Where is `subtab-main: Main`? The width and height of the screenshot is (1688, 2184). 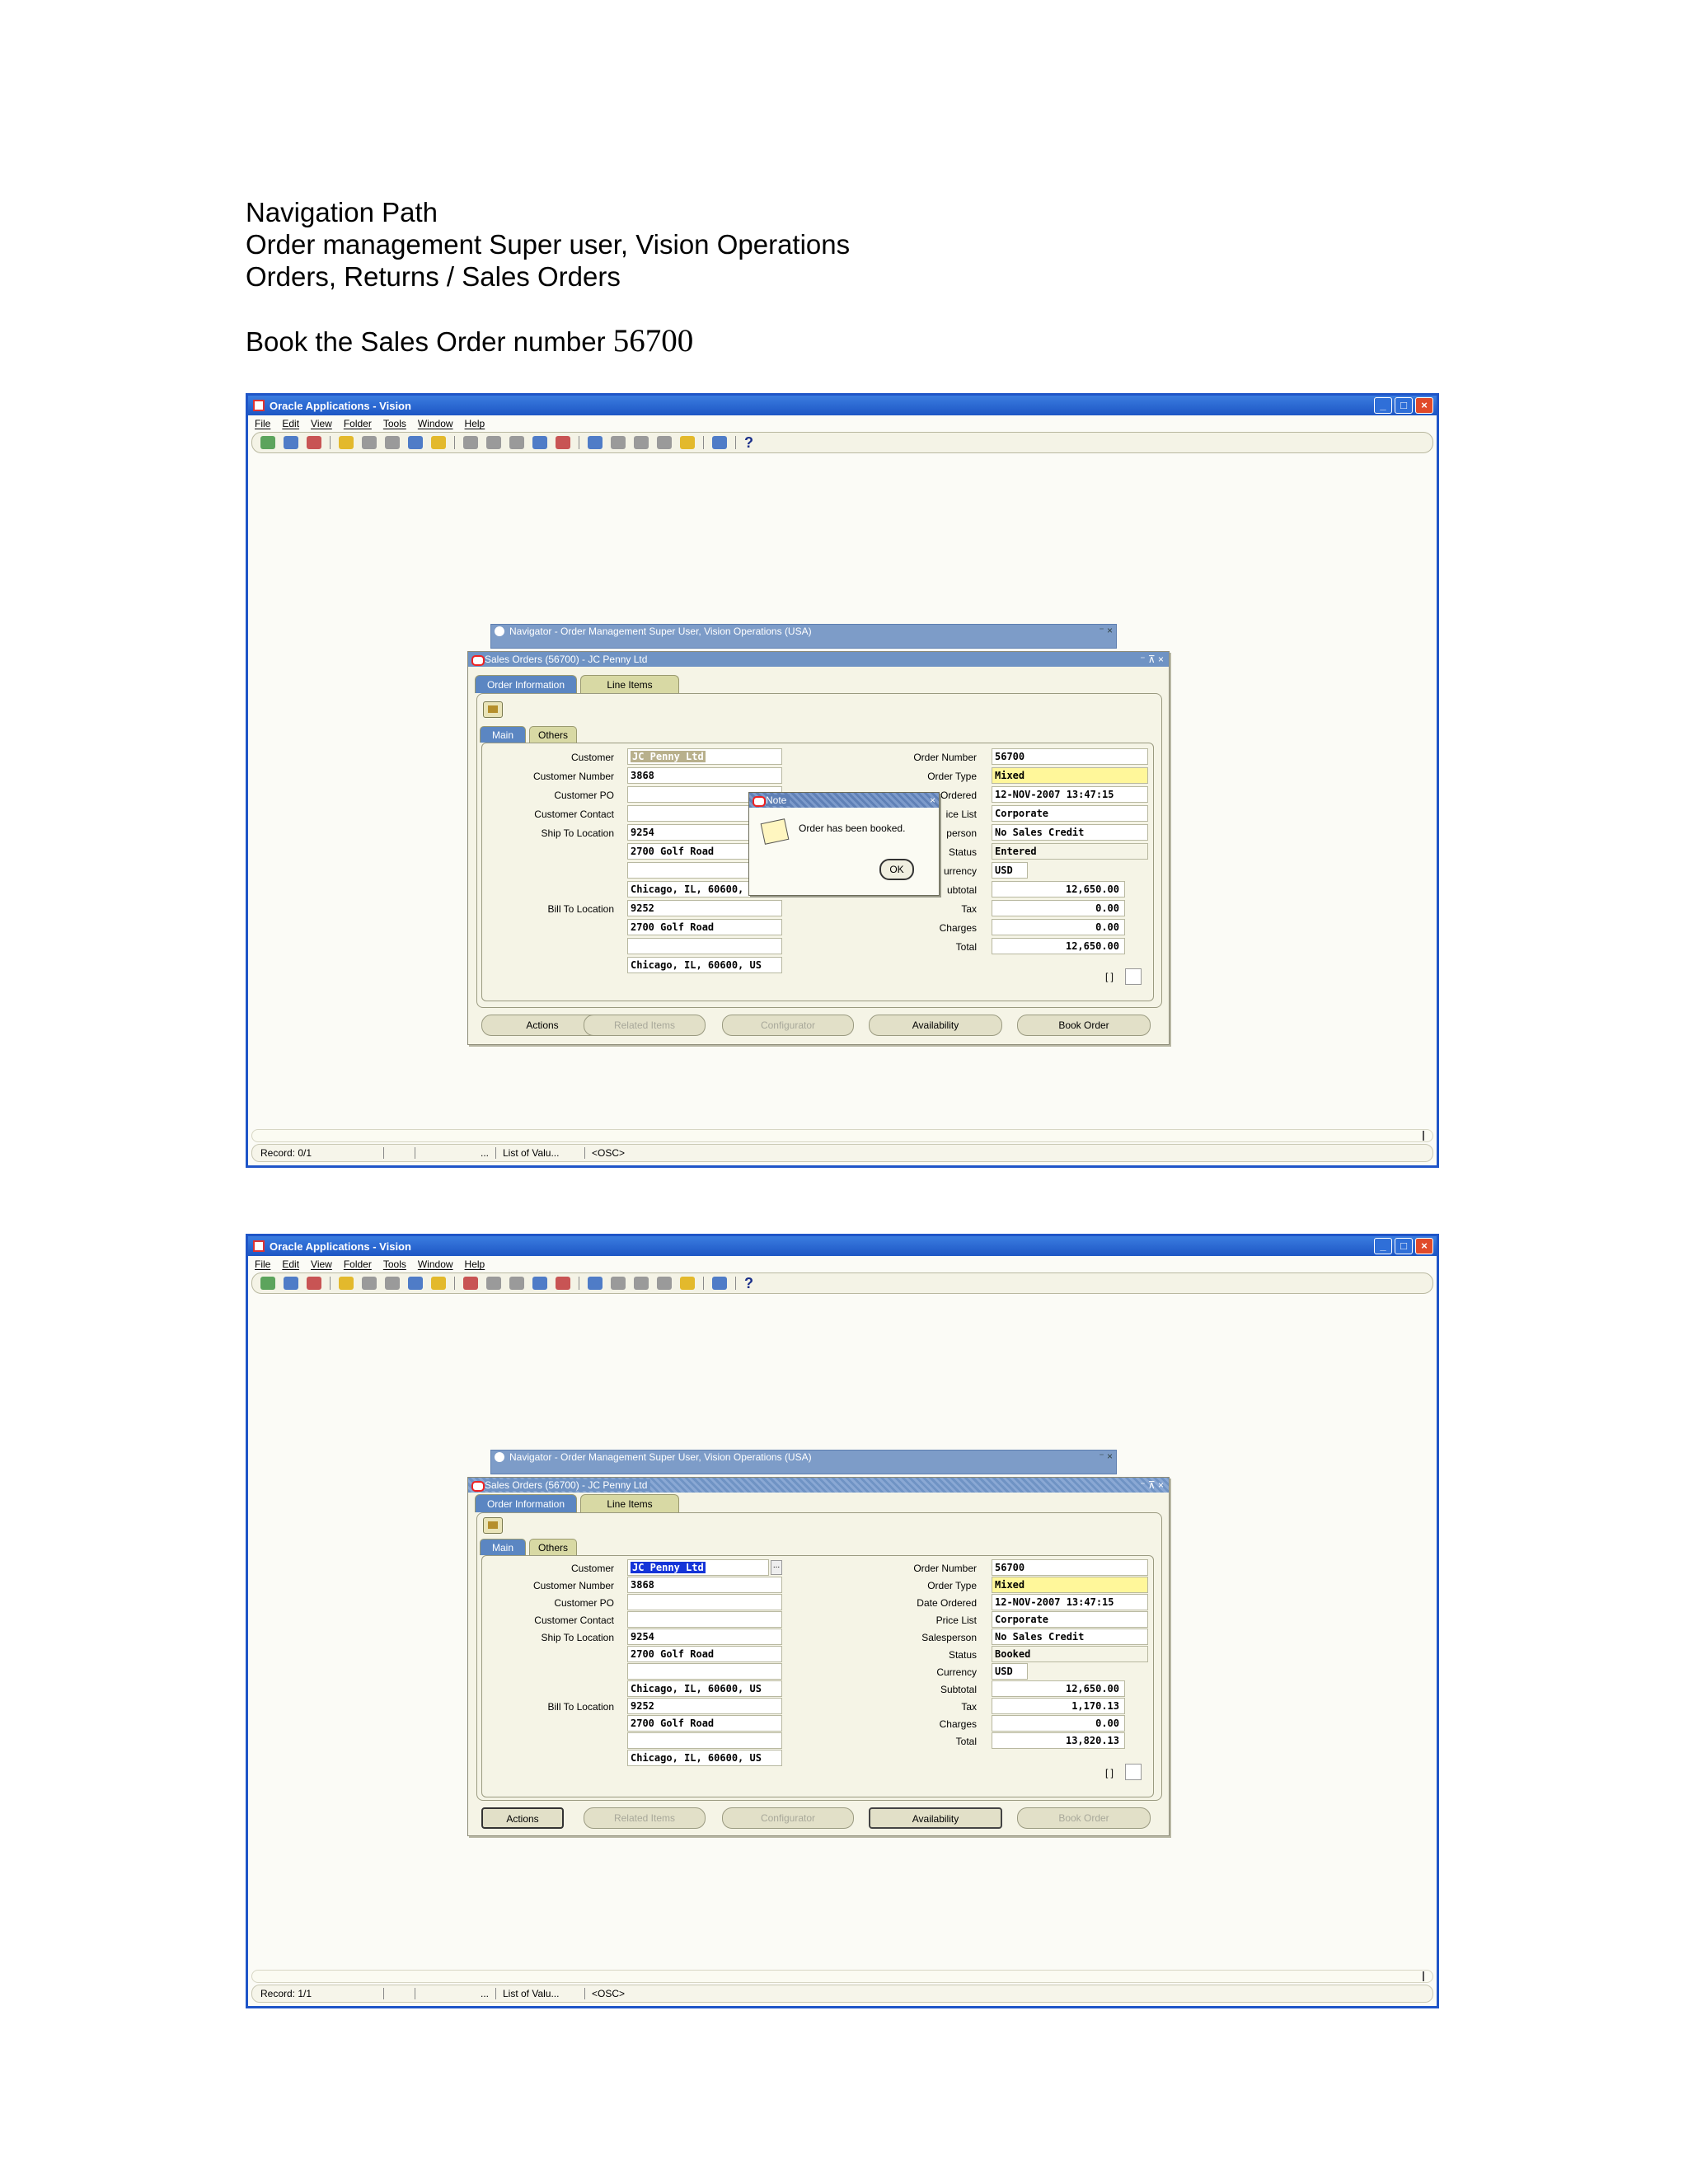
subtab-main: Main is located at coordinates (504, 1547).